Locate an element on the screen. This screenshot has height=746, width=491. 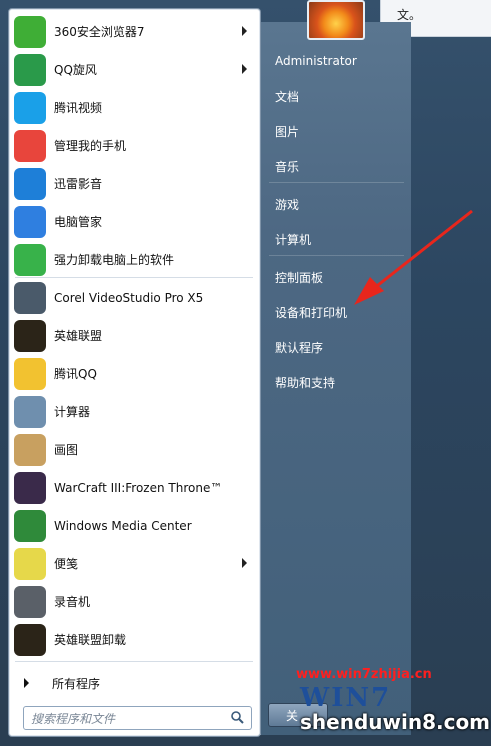
search-icon is located at coordinates (237, 717).